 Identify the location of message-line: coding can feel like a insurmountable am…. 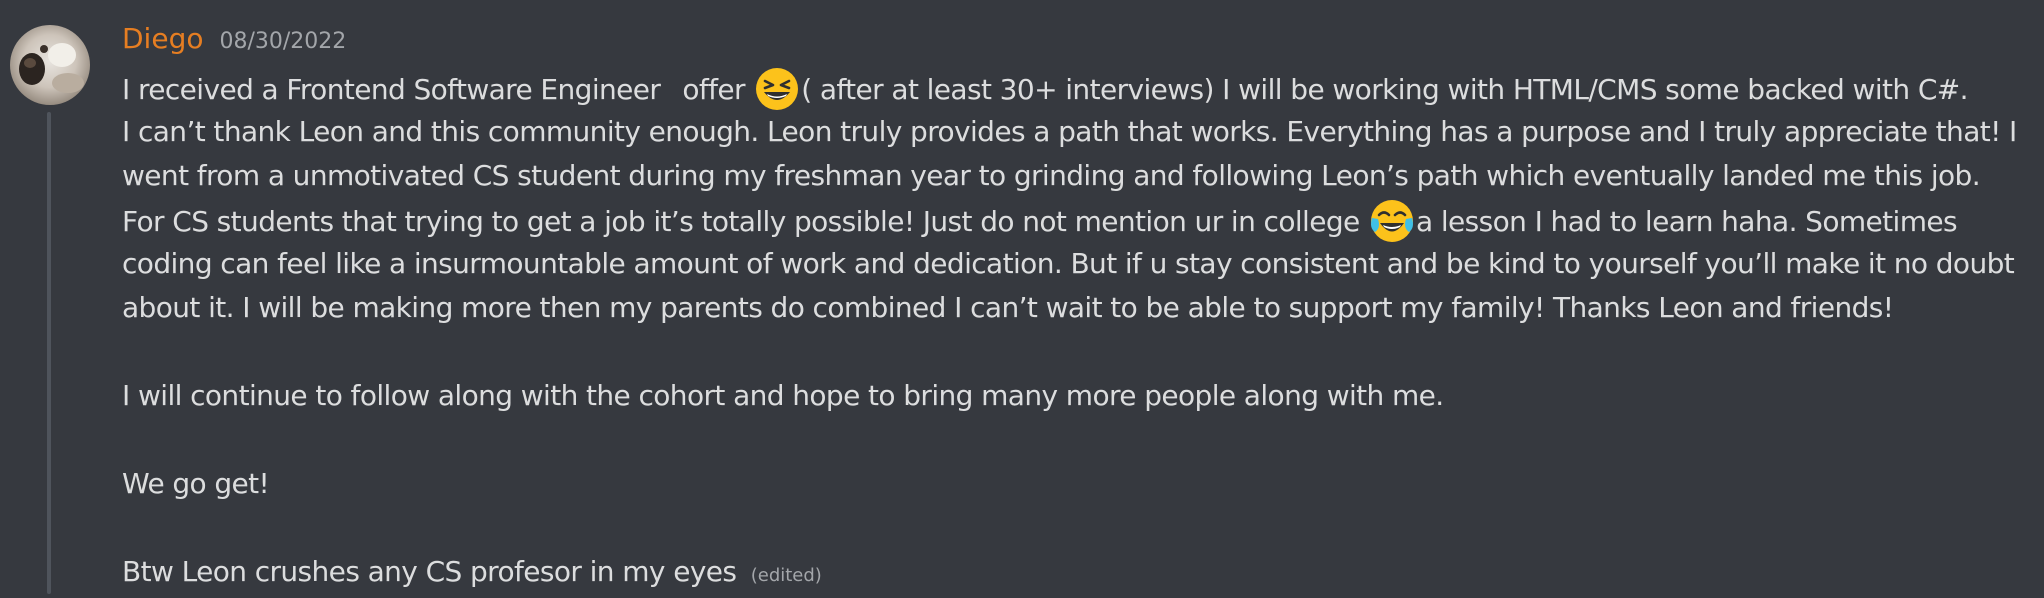
(1068, 263).